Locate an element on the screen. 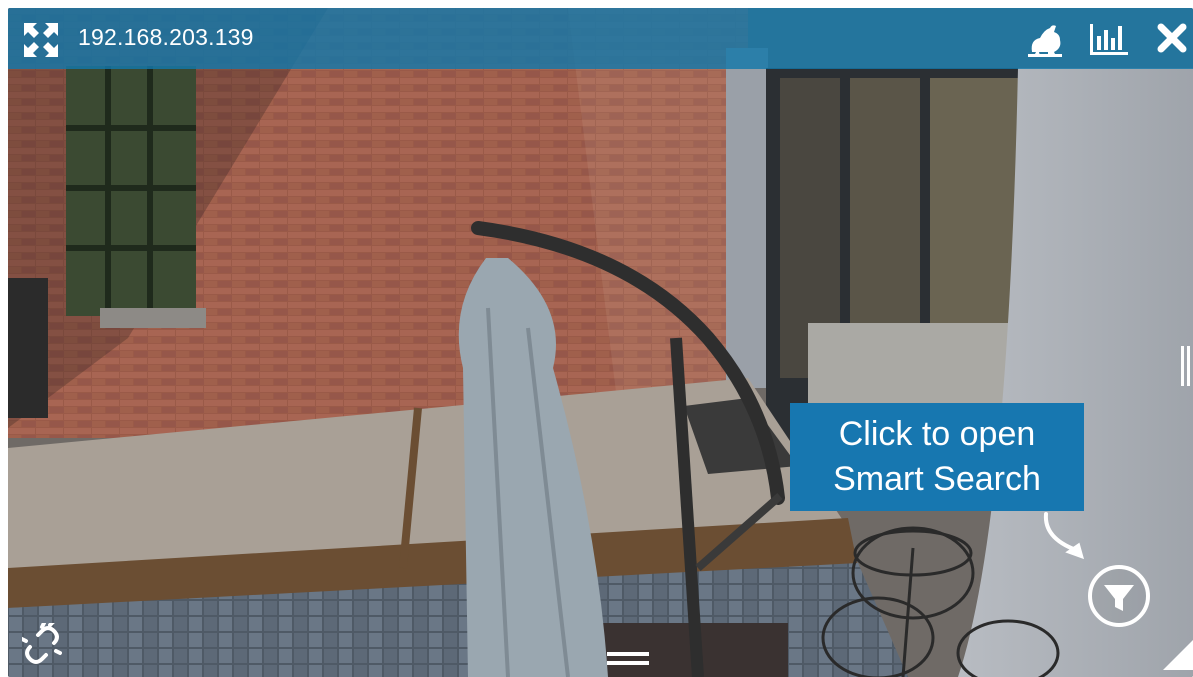  callout-line-1: Click to open is located at coordinates (937, 434).